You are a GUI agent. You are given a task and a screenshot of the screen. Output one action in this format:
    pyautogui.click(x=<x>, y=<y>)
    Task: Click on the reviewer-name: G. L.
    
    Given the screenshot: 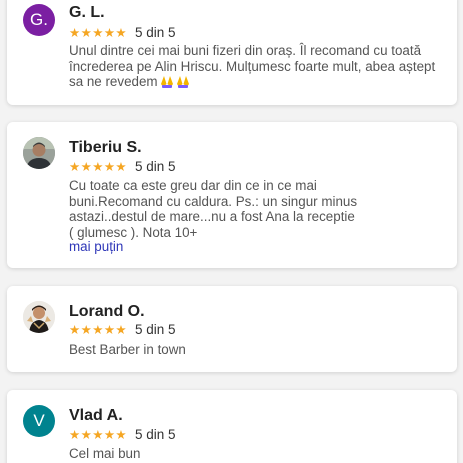 What is the action you would take?
    pyautogui.click(x=87, y=12)
    